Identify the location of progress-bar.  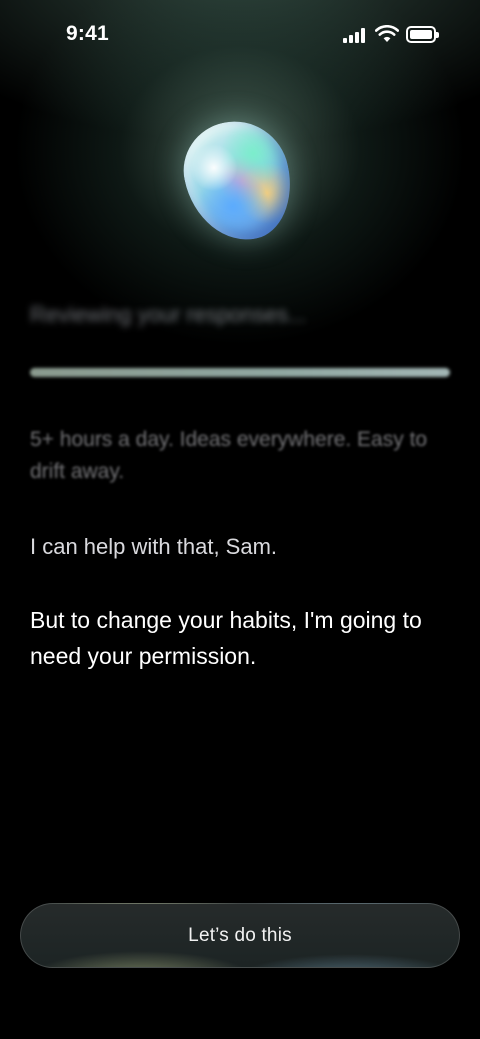
(240, 372).